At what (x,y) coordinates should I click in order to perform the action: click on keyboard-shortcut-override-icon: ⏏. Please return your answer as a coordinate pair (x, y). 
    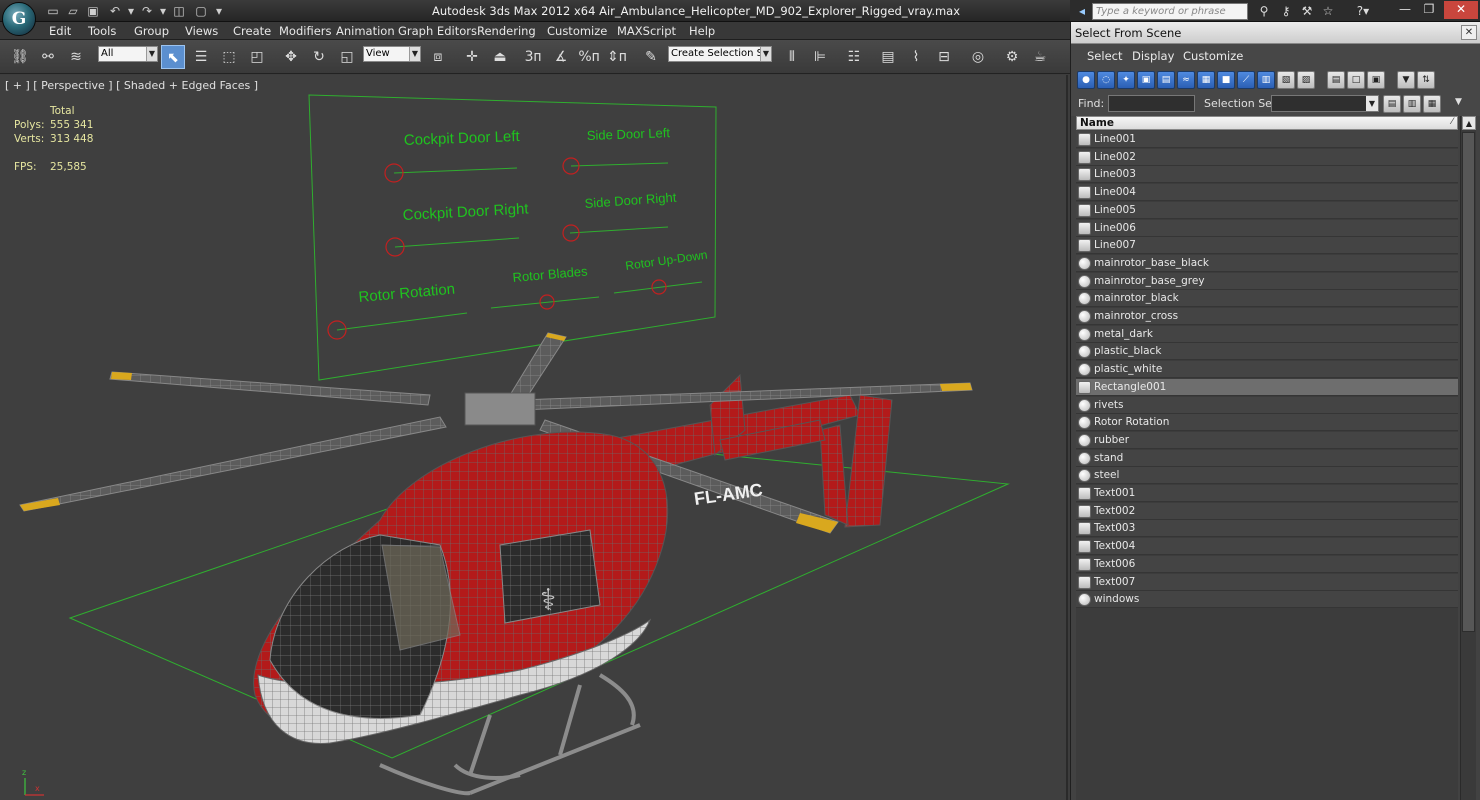
    Looking at the image, I should click on (500, 57).